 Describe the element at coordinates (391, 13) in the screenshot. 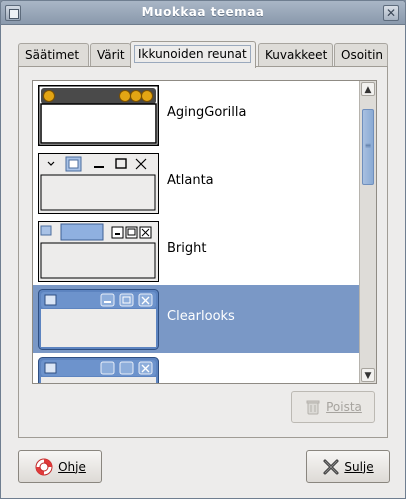

I see `window-close-icon: ✕` at that location.